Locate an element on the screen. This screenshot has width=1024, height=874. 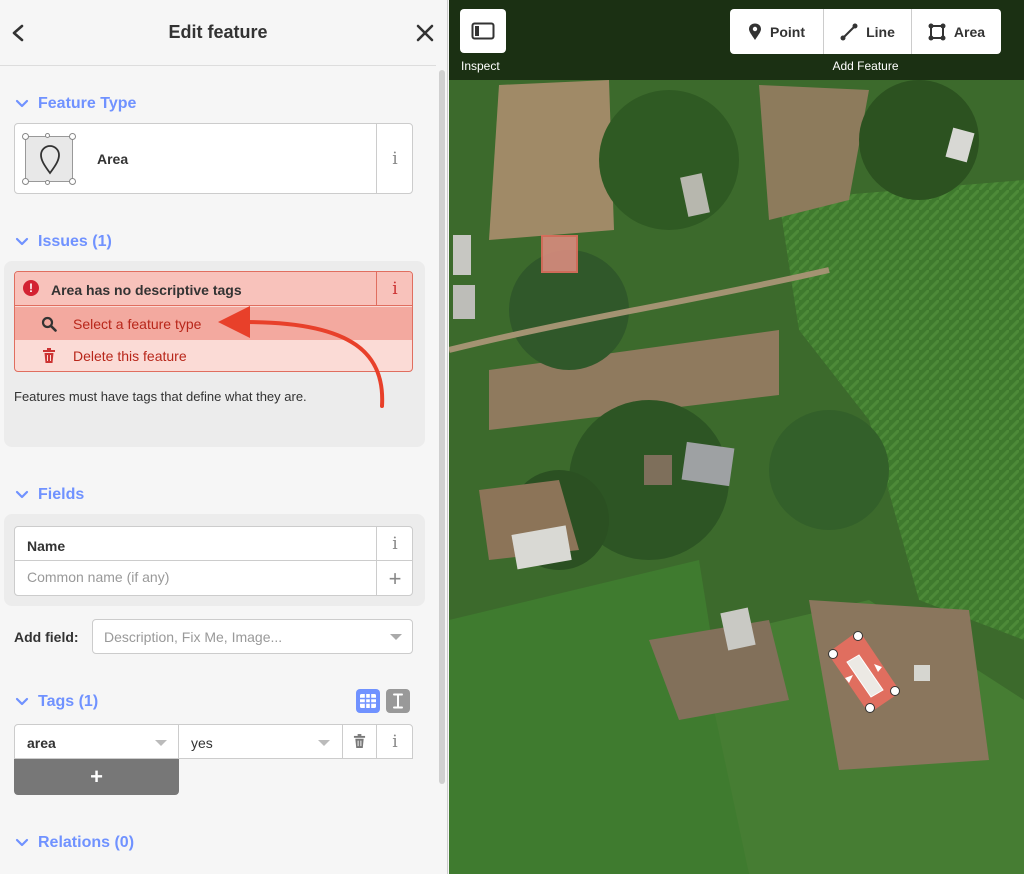
close-icon is located at coordinates (425, 33).